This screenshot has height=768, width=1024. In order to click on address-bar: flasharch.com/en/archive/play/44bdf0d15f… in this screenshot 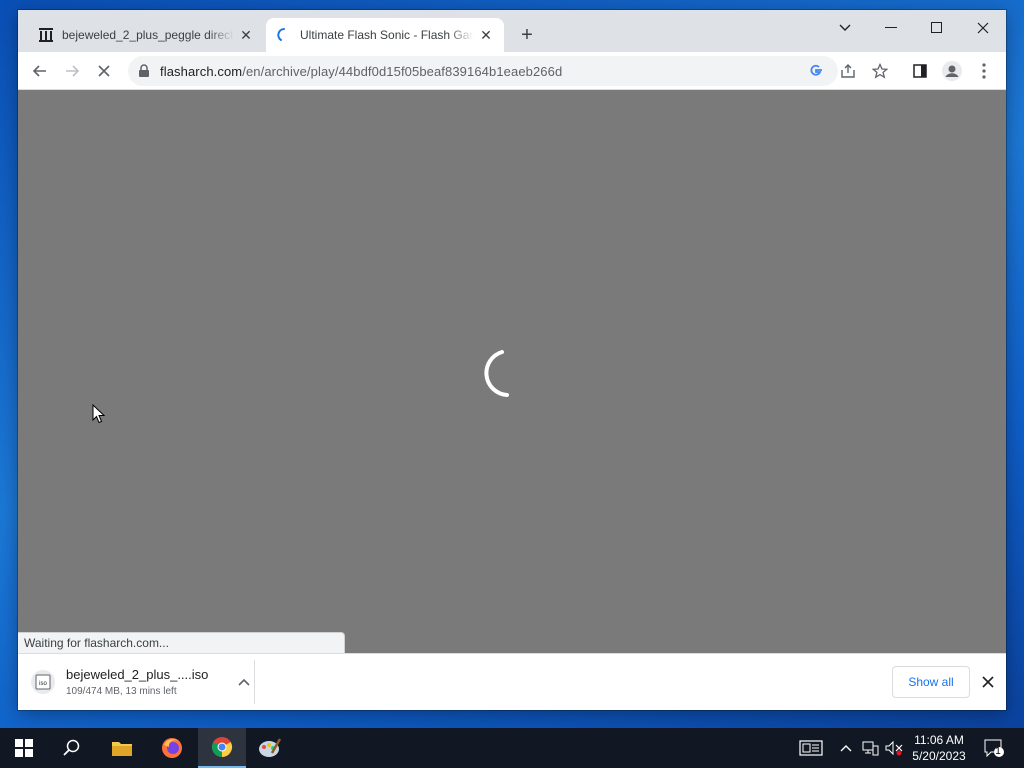, I will do `click(483, 71)`.